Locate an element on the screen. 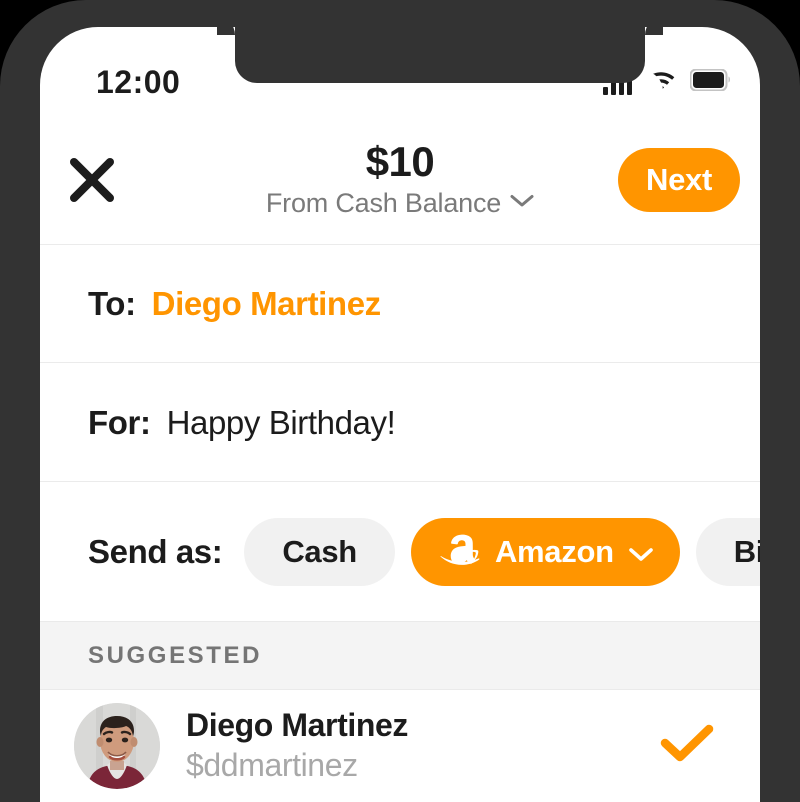  status-bar-time: 12:00 is located at coordinates (138, 82).